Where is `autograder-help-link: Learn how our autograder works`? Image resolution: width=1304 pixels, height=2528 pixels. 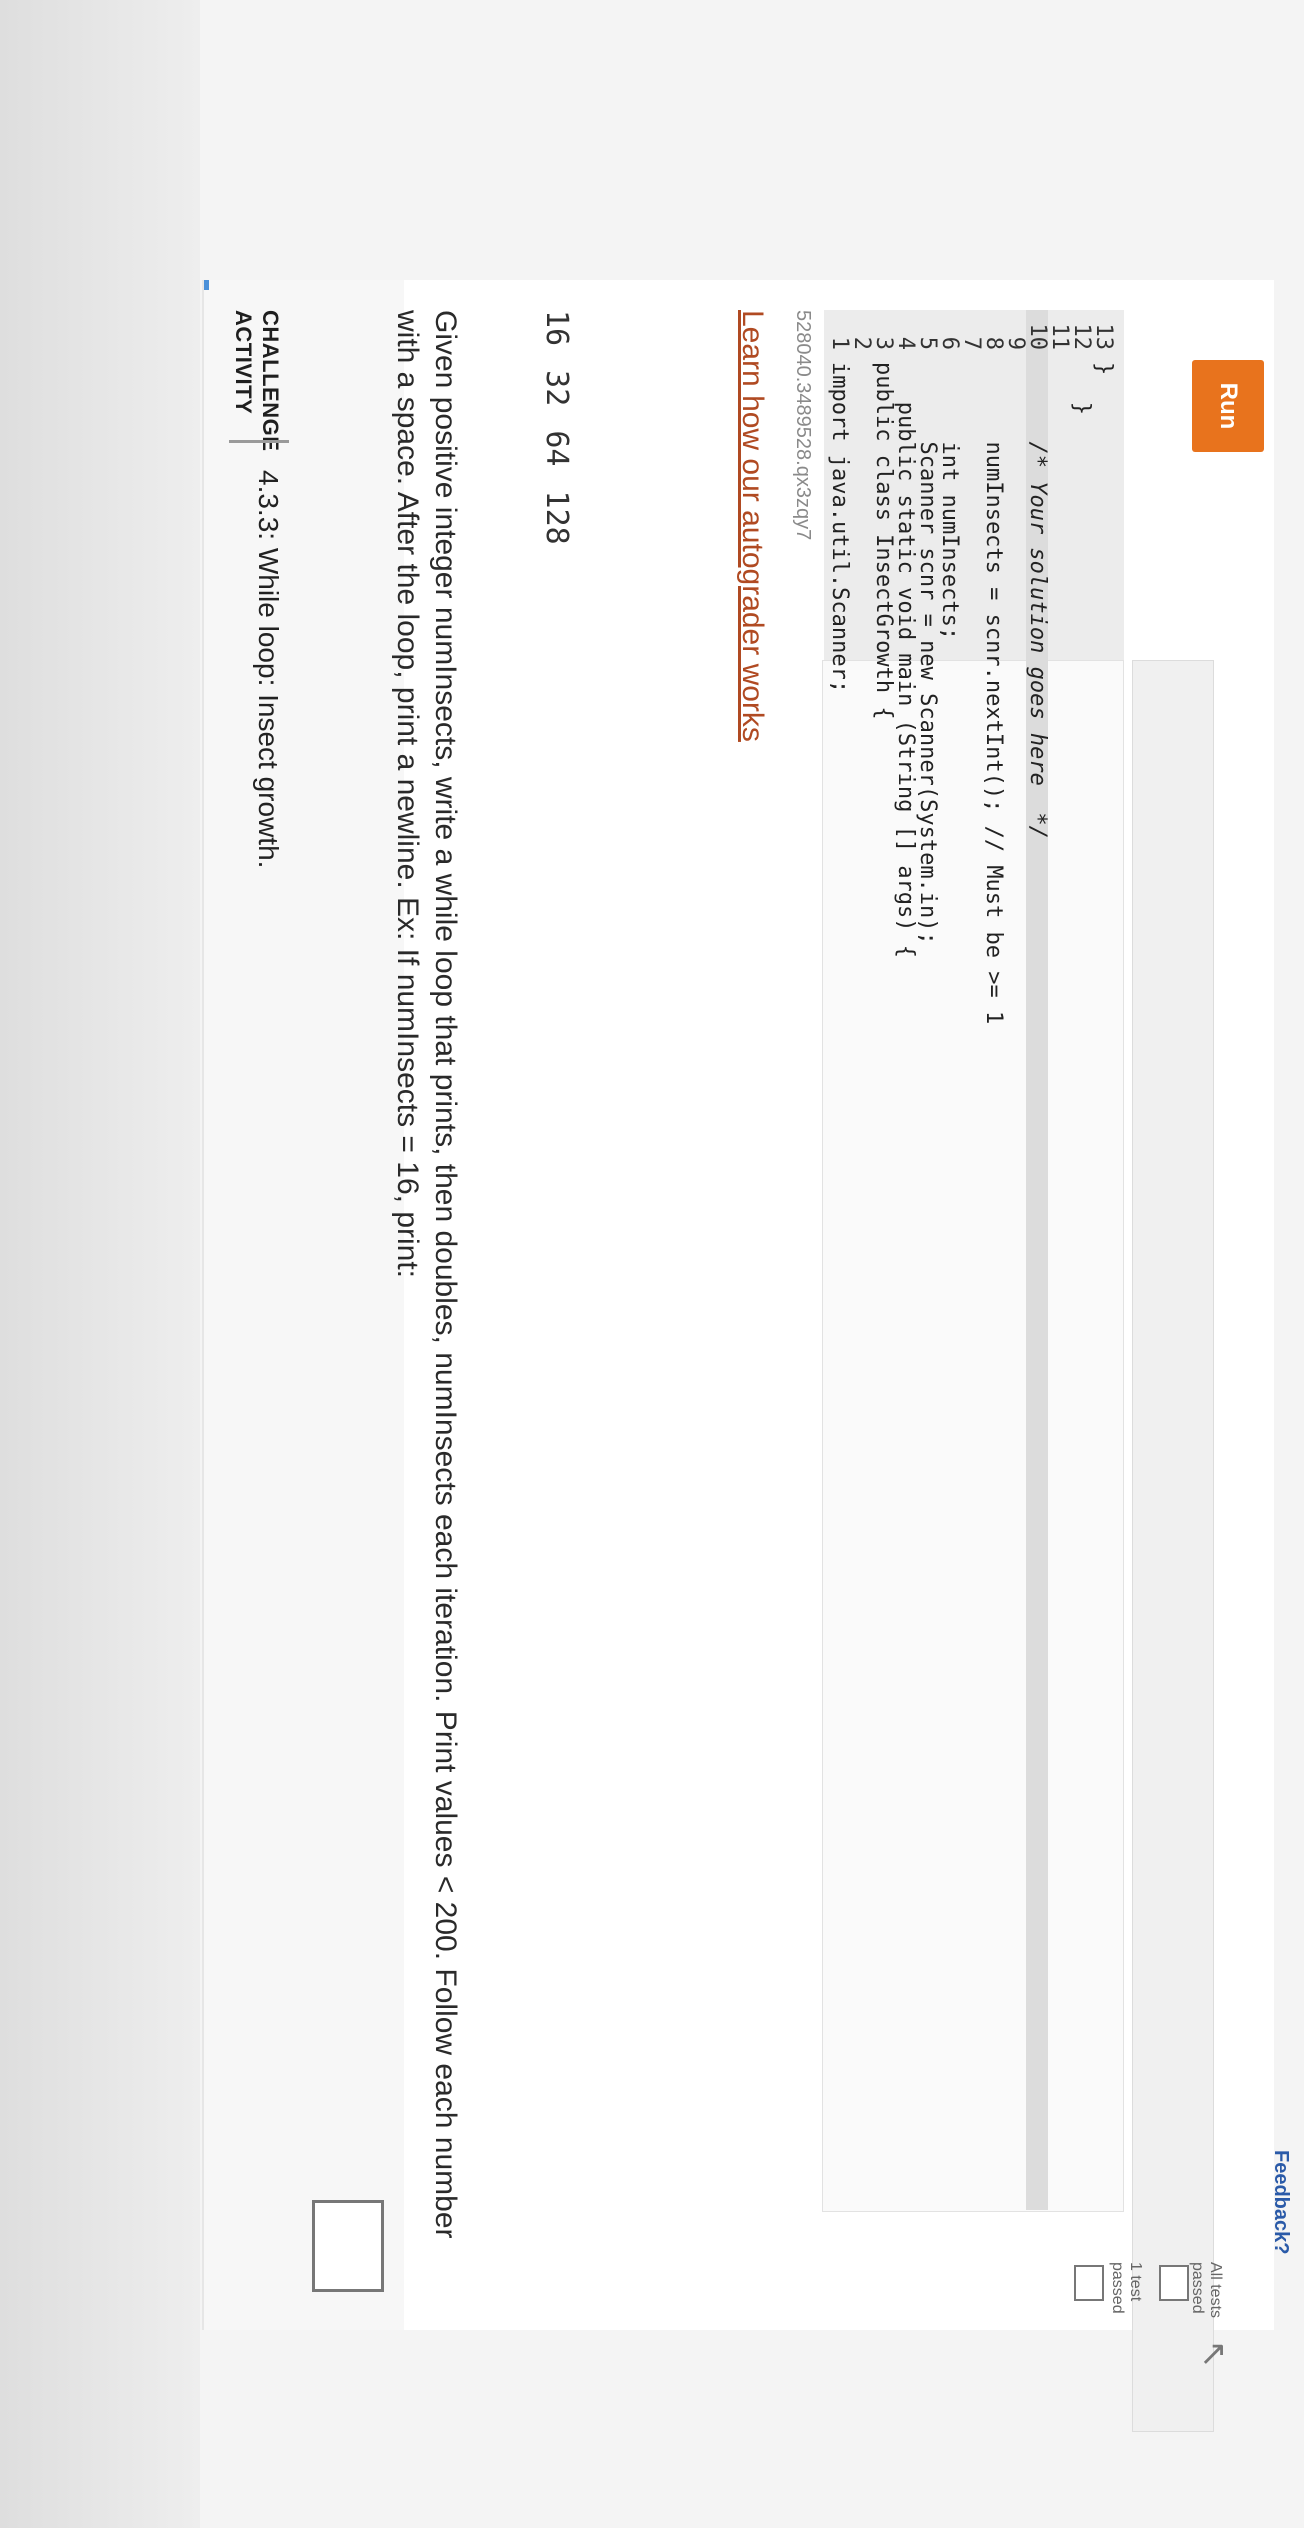 autograder-help-link: Learn how our autograder works is located at coordinates (752, 526).